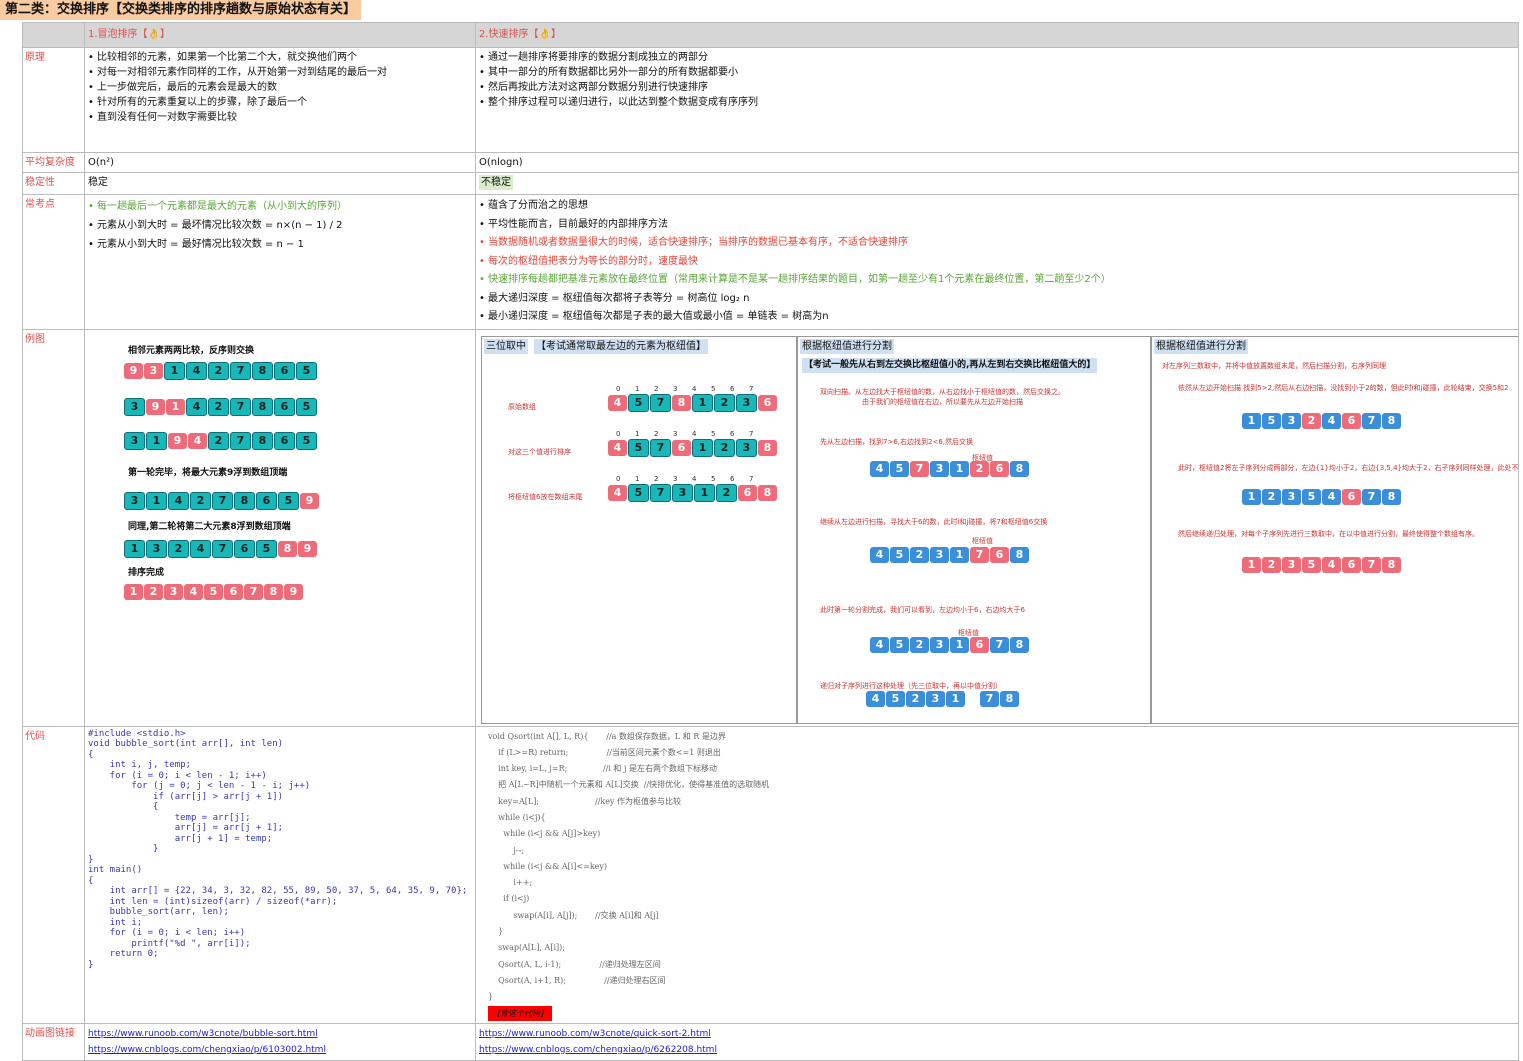 This screenshot has width=1523, height=1061. Describe the element at coordinates (280, 102) in the screenshot. I see `list-item: 针对所有的元素重复以上的步骤，除了最后一个` at that location.